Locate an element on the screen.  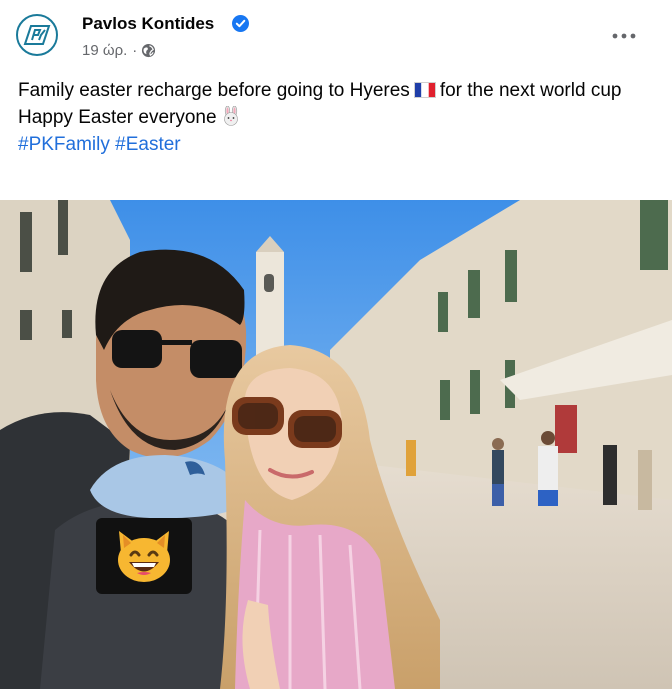
globe-icon is located at coordinates (148, 50).